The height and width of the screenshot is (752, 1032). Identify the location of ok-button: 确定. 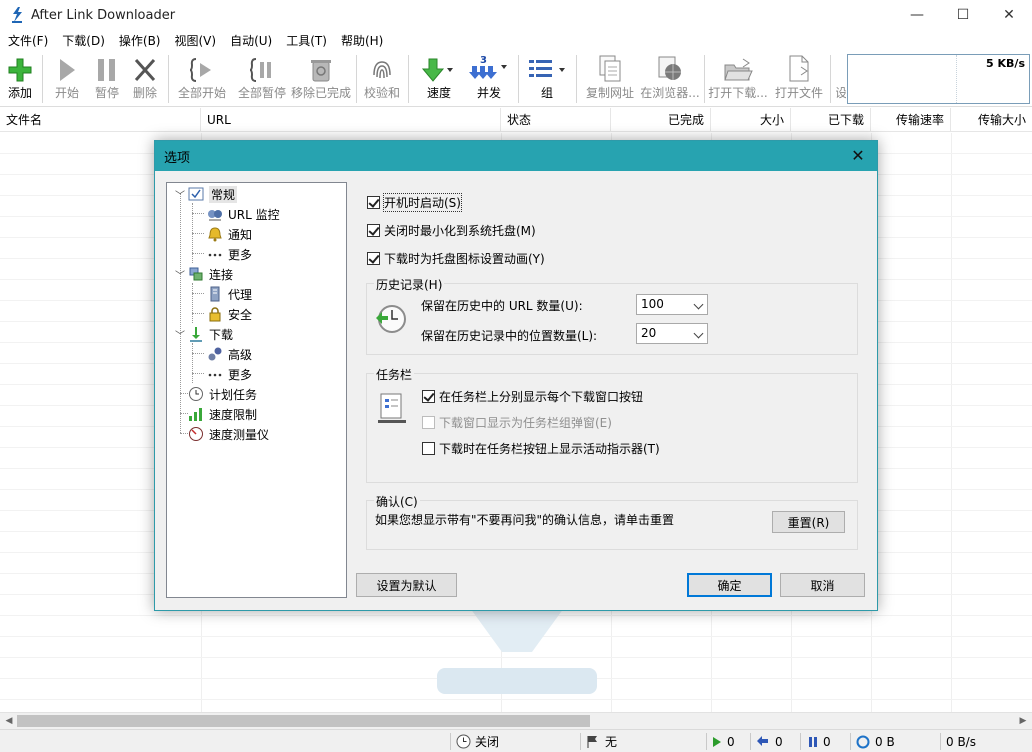
(729, 585).